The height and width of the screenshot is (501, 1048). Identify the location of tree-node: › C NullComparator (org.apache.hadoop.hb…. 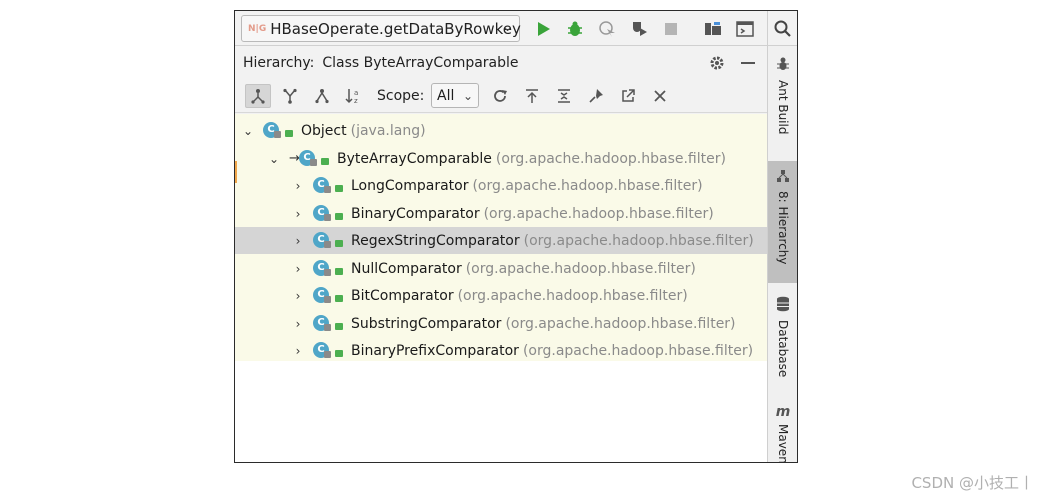
(501, 268).